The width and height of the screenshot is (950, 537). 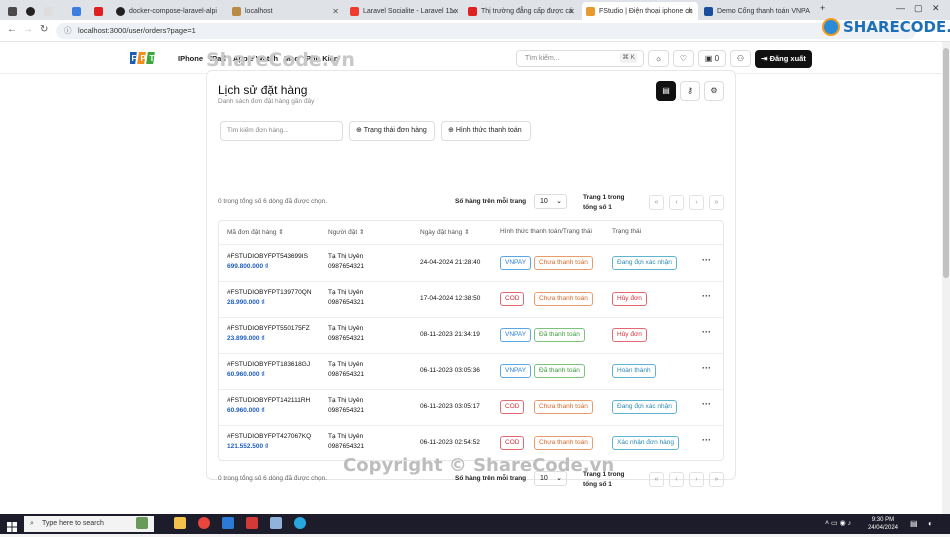 I want to click on tab-thi-truong: Thị trường đẳng cấp được cá ✕, so click(x=522, y=11).